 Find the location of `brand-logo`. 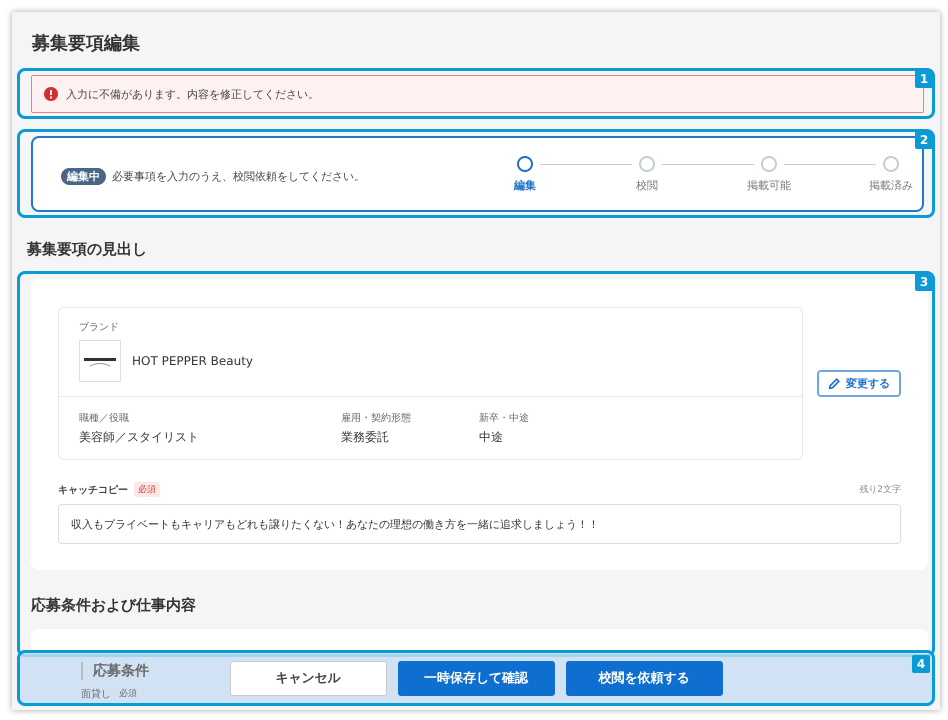

brand-logo is located at coordinates (100, 361).